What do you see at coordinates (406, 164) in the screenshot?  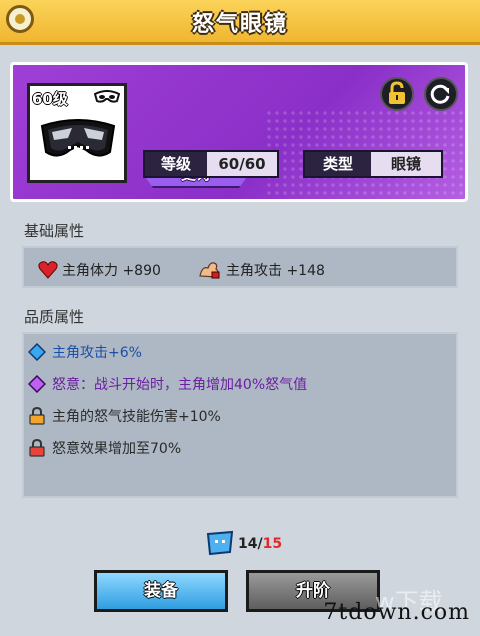 I see `type-value: 眼镜` at bounding box center [406, 164].